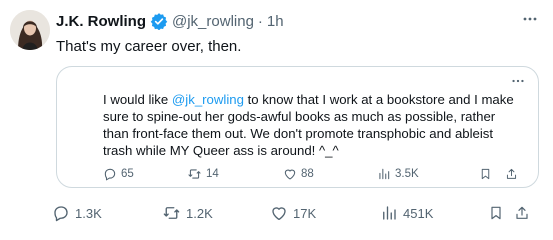 This screenshot has width=553, height=240. What do you see at coordinates (199, 213) in the screenshot?
I see `repost-count: 1.2K` at bounding box center [199, 213].